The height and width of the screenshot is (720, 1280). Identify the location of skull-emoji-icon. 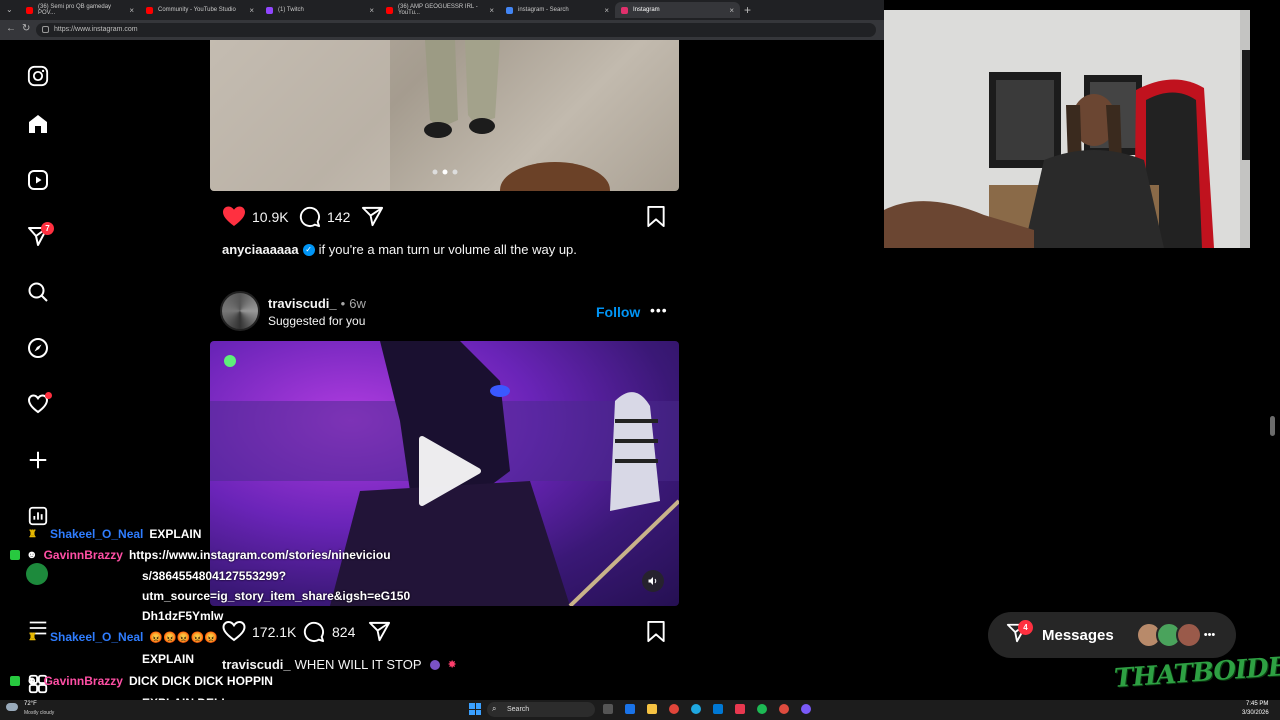
(434, 664).